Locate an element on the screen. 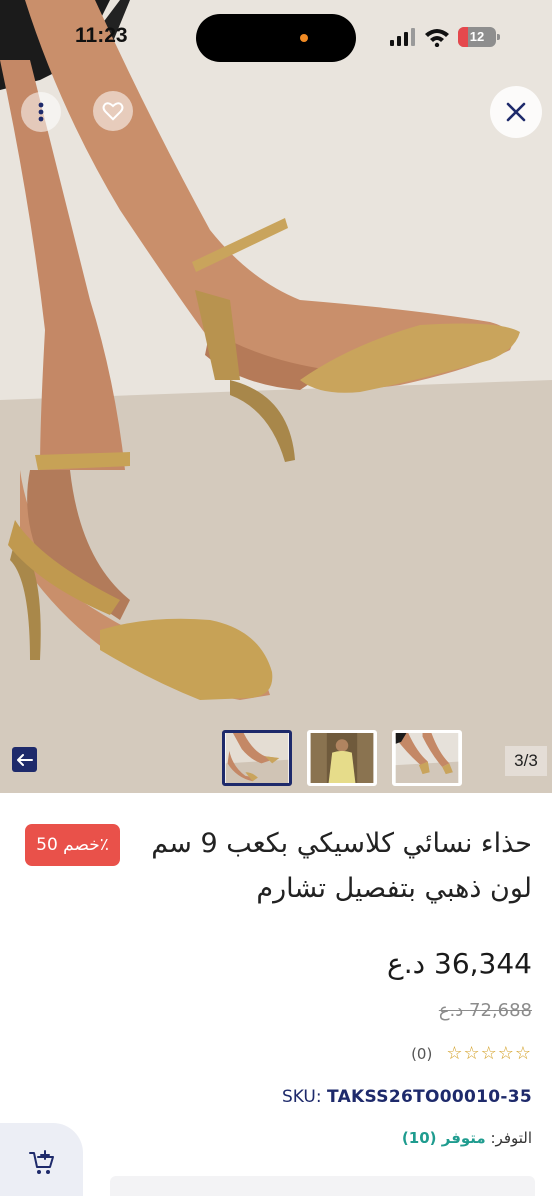  discount-badge: خصم 50٪ is located at coordinates (72, 845).